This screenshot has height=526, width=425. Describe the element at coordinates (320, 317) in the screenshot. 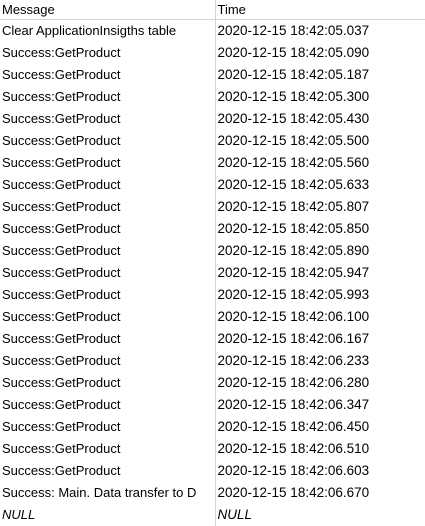

I see `time-cell: 2020-12-15 18:42:06.100` at that location.